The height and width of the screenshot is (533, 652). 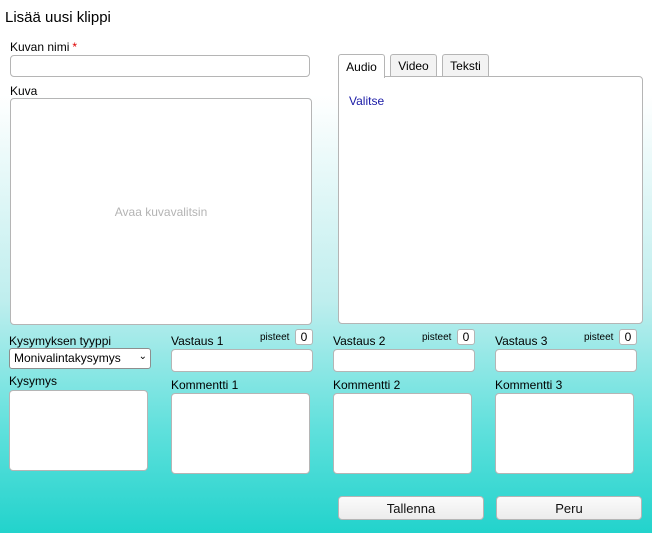 I want to click on answer-3-input, so click(x=566, y=360).